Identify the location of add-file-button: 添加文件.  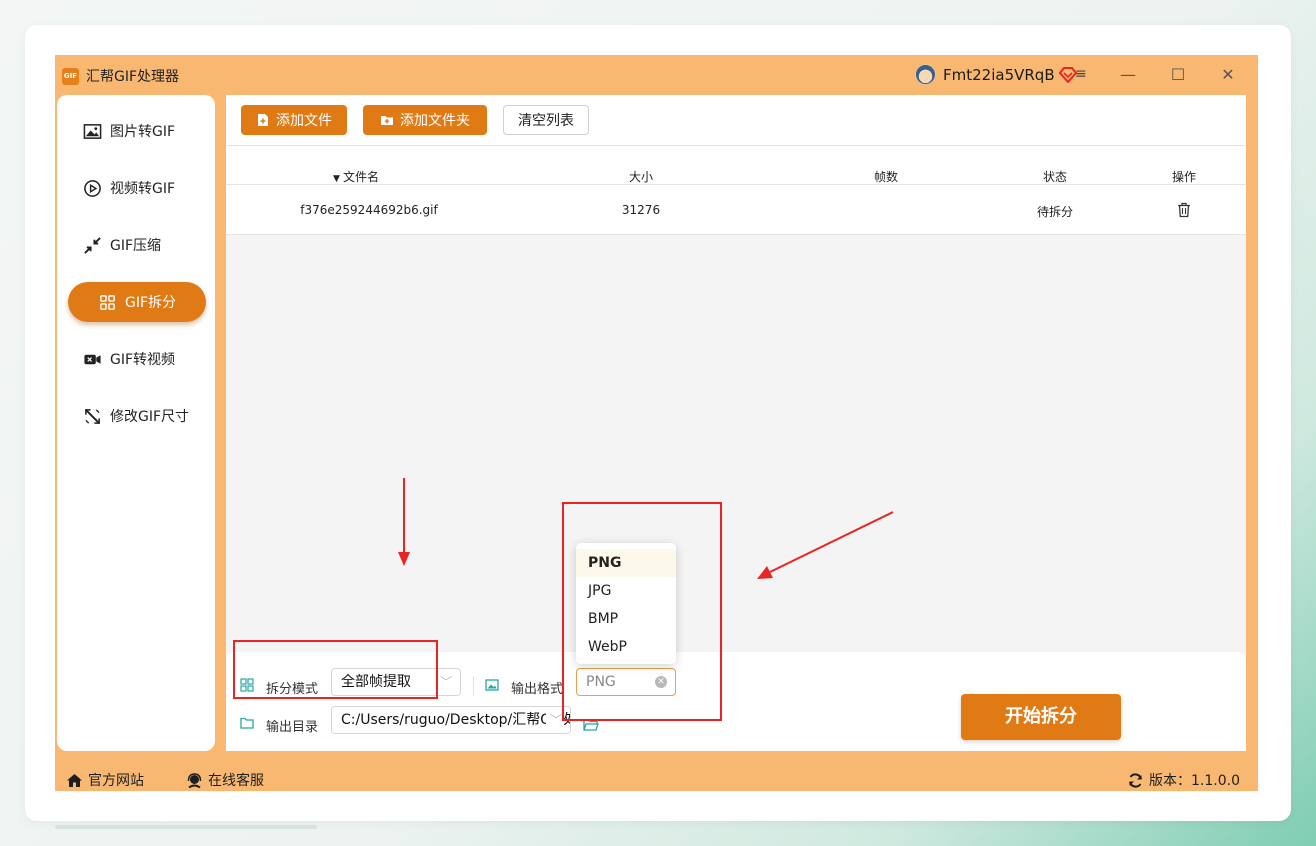
(294, 120).